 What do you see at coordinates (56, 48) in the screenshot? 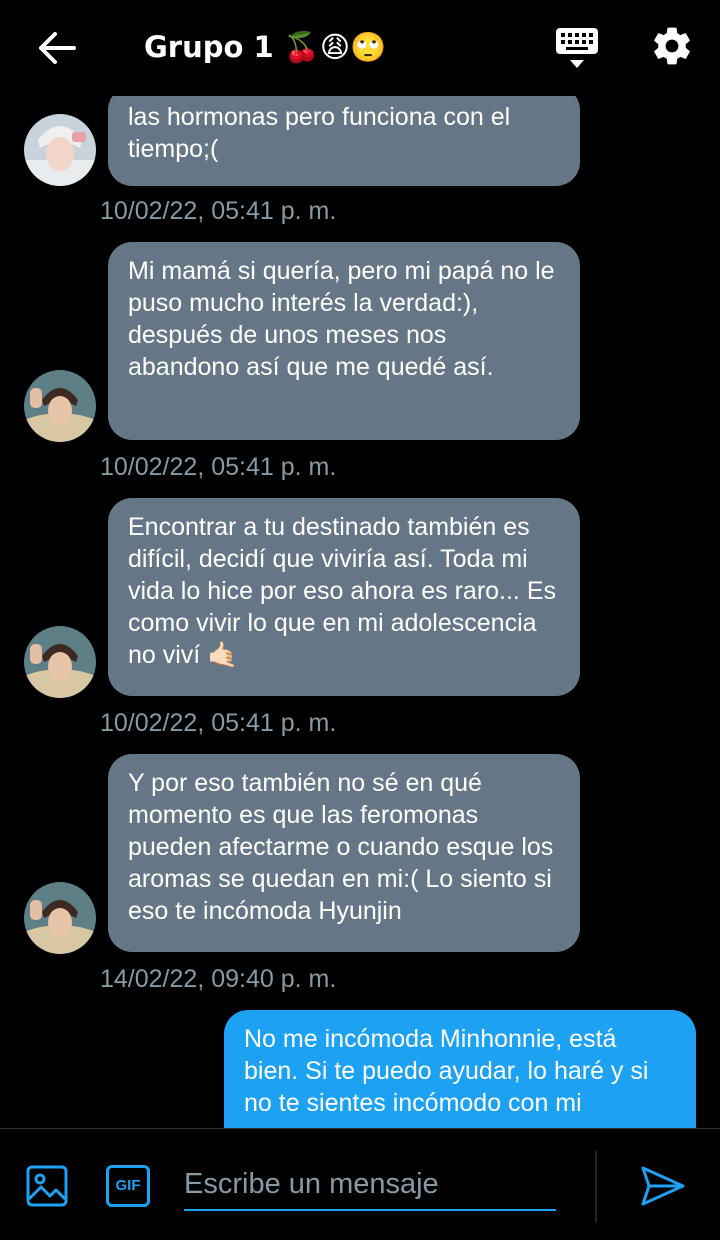
I see `back-arrow-icon` at bounding box center [56, 48].